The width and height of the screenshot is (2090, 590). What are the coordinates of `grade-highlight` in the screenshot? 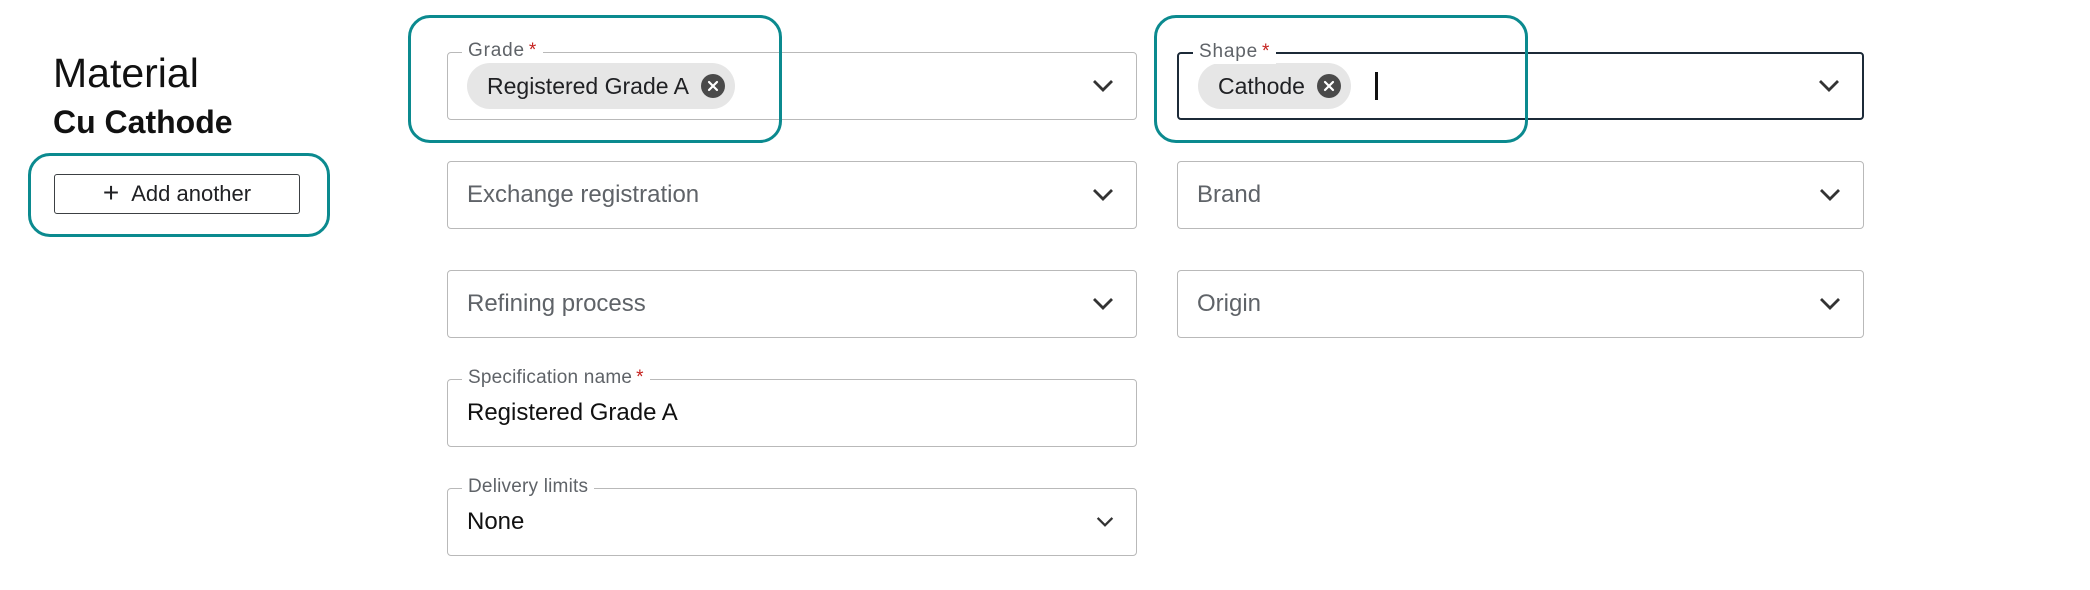 It's located at (595, 79).